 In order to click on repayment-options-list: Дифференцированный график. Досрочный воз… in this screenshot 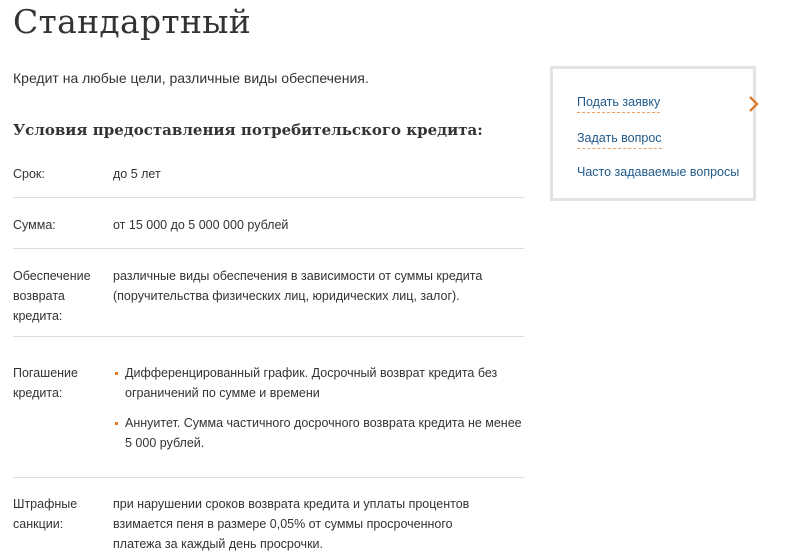, I will do `click(318, 408)`.